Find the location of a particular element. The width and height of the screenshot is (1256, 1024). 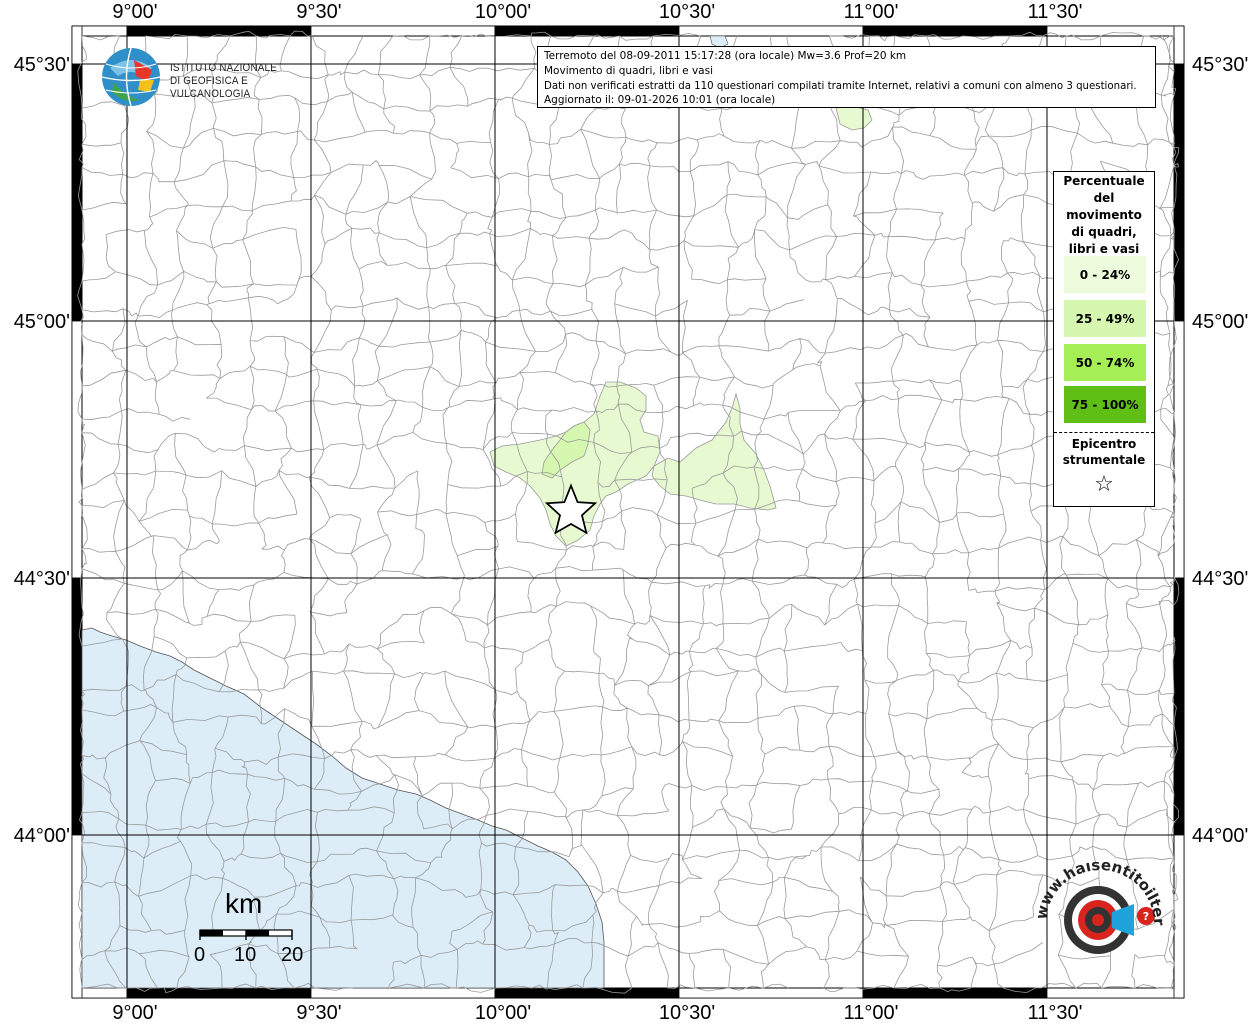

top-lon-label: 9°30' is located at coordinates (318, 12).